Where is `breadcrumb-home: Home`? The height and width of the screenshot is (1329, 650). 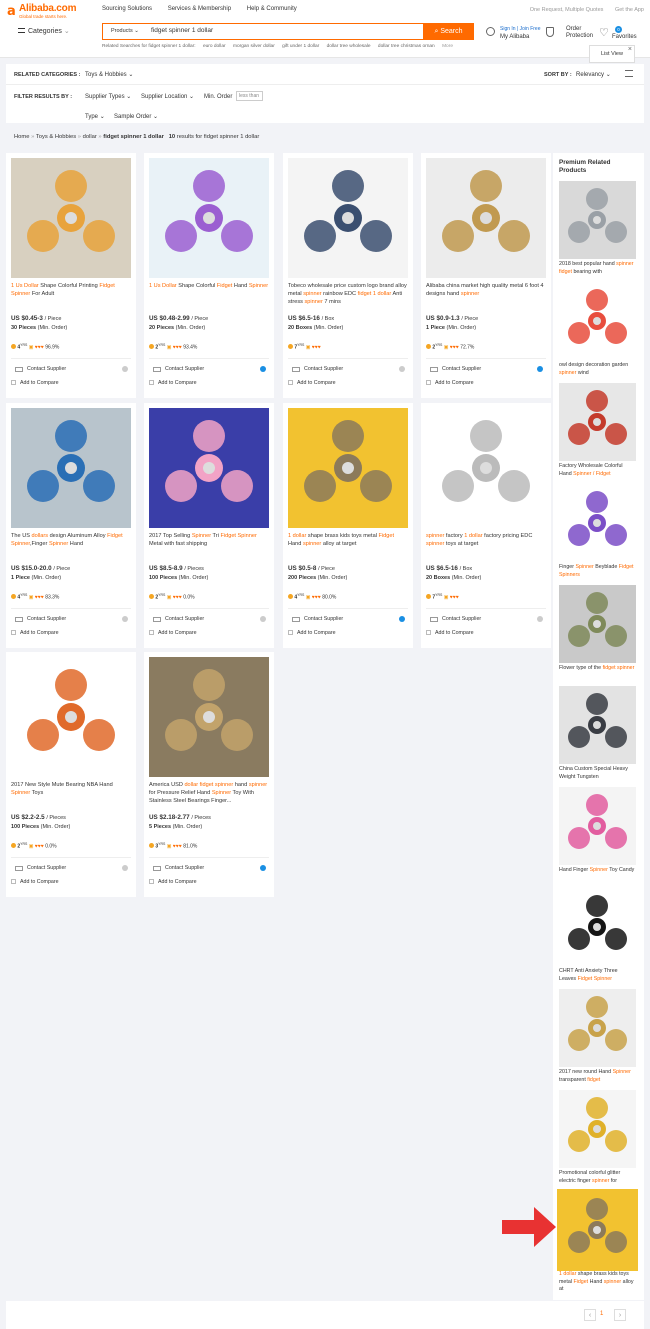 breadcrumb-home: Home is located at coordinates (21, 137).